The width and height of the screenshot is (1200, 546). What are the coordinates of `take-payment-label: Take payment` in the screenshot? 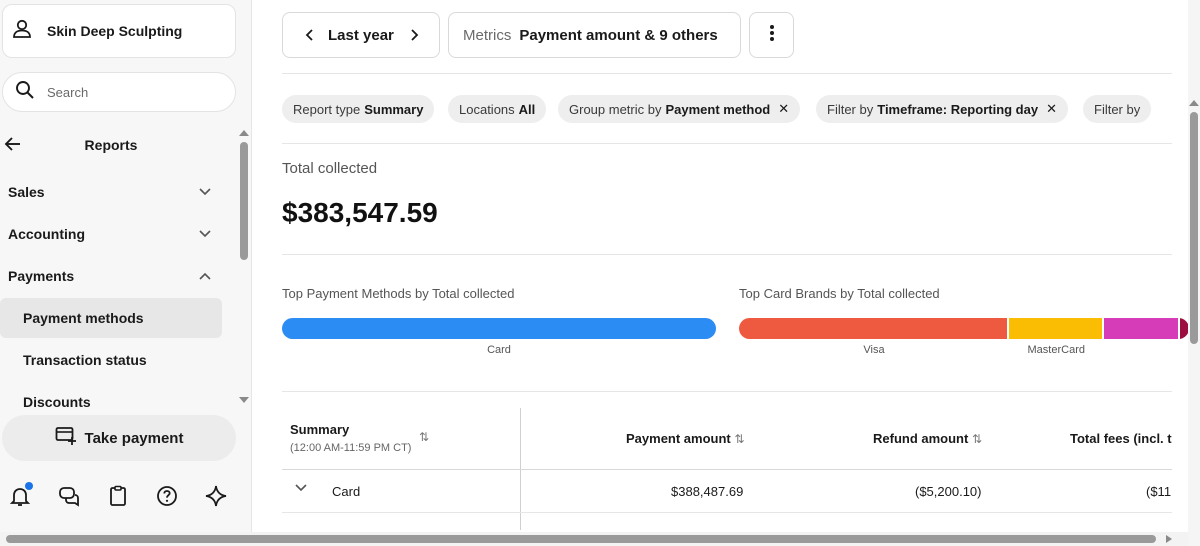 It's located at (134, 438).